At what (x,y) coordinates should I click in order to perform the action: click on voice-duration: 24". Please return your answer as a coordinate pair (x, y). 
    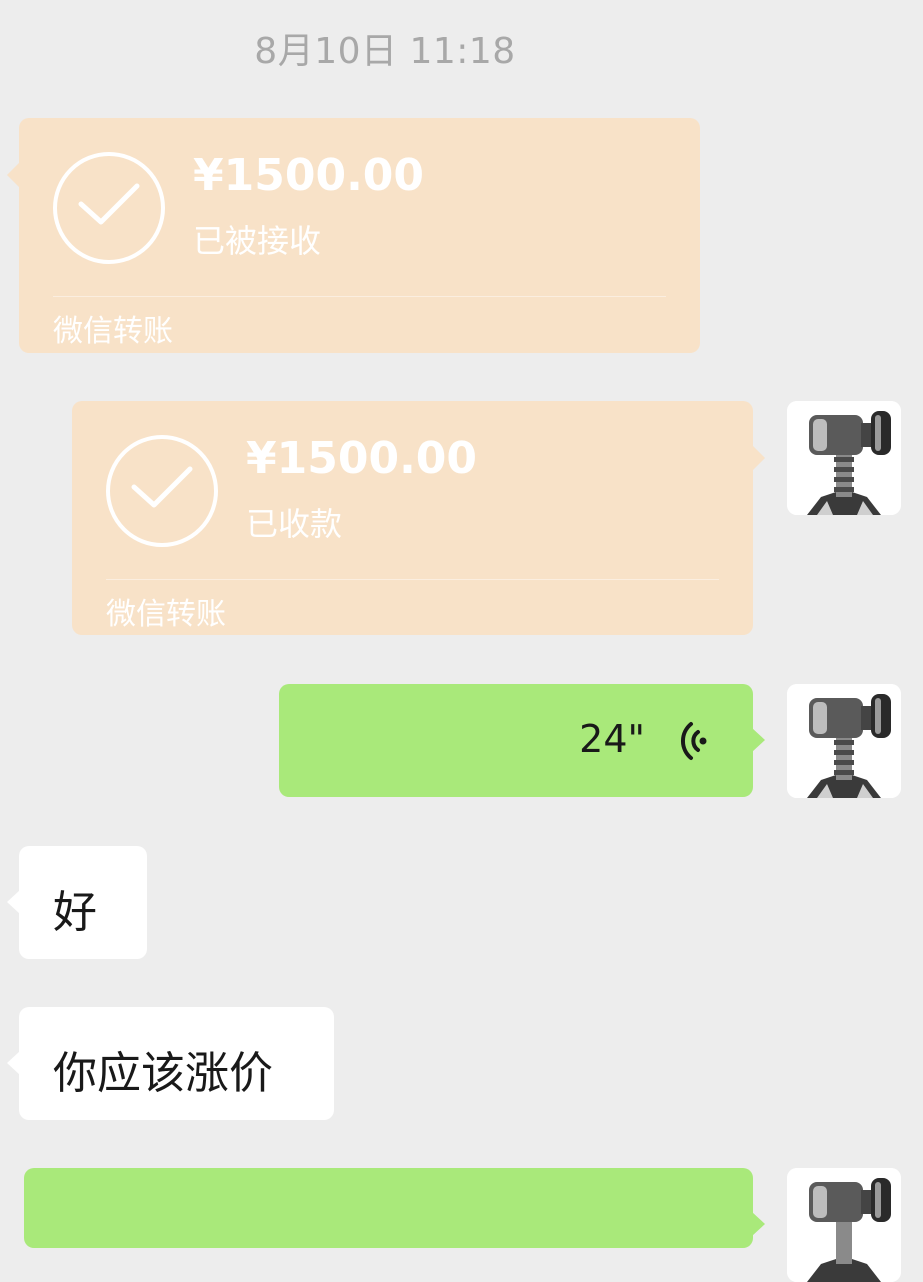
    Looking at the image, I should click on (612, 739).